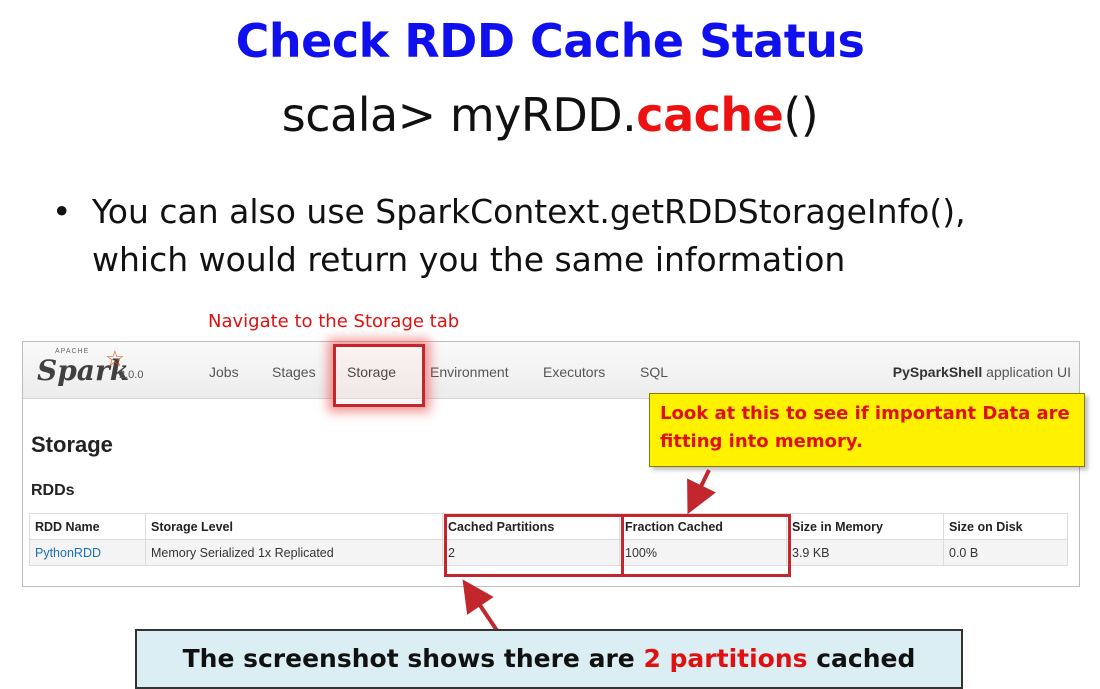 This screenshot has height=689, width=1100. What do you see at coordinates (574, 372) in the screenshot?
I see `tab-executors: Executors` at bounding box center [574, 372].